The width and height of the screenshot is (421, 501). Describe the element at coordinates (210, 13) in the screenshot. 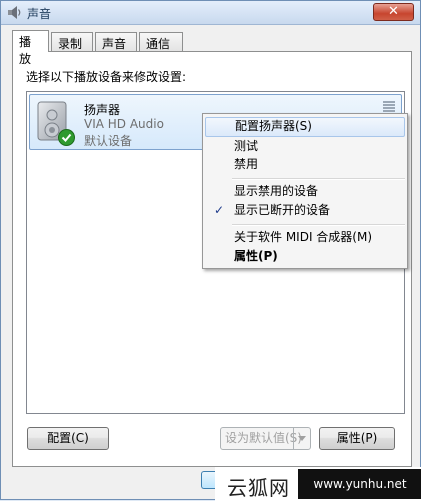

I see `title-bar: 声音 ✕` at that location.